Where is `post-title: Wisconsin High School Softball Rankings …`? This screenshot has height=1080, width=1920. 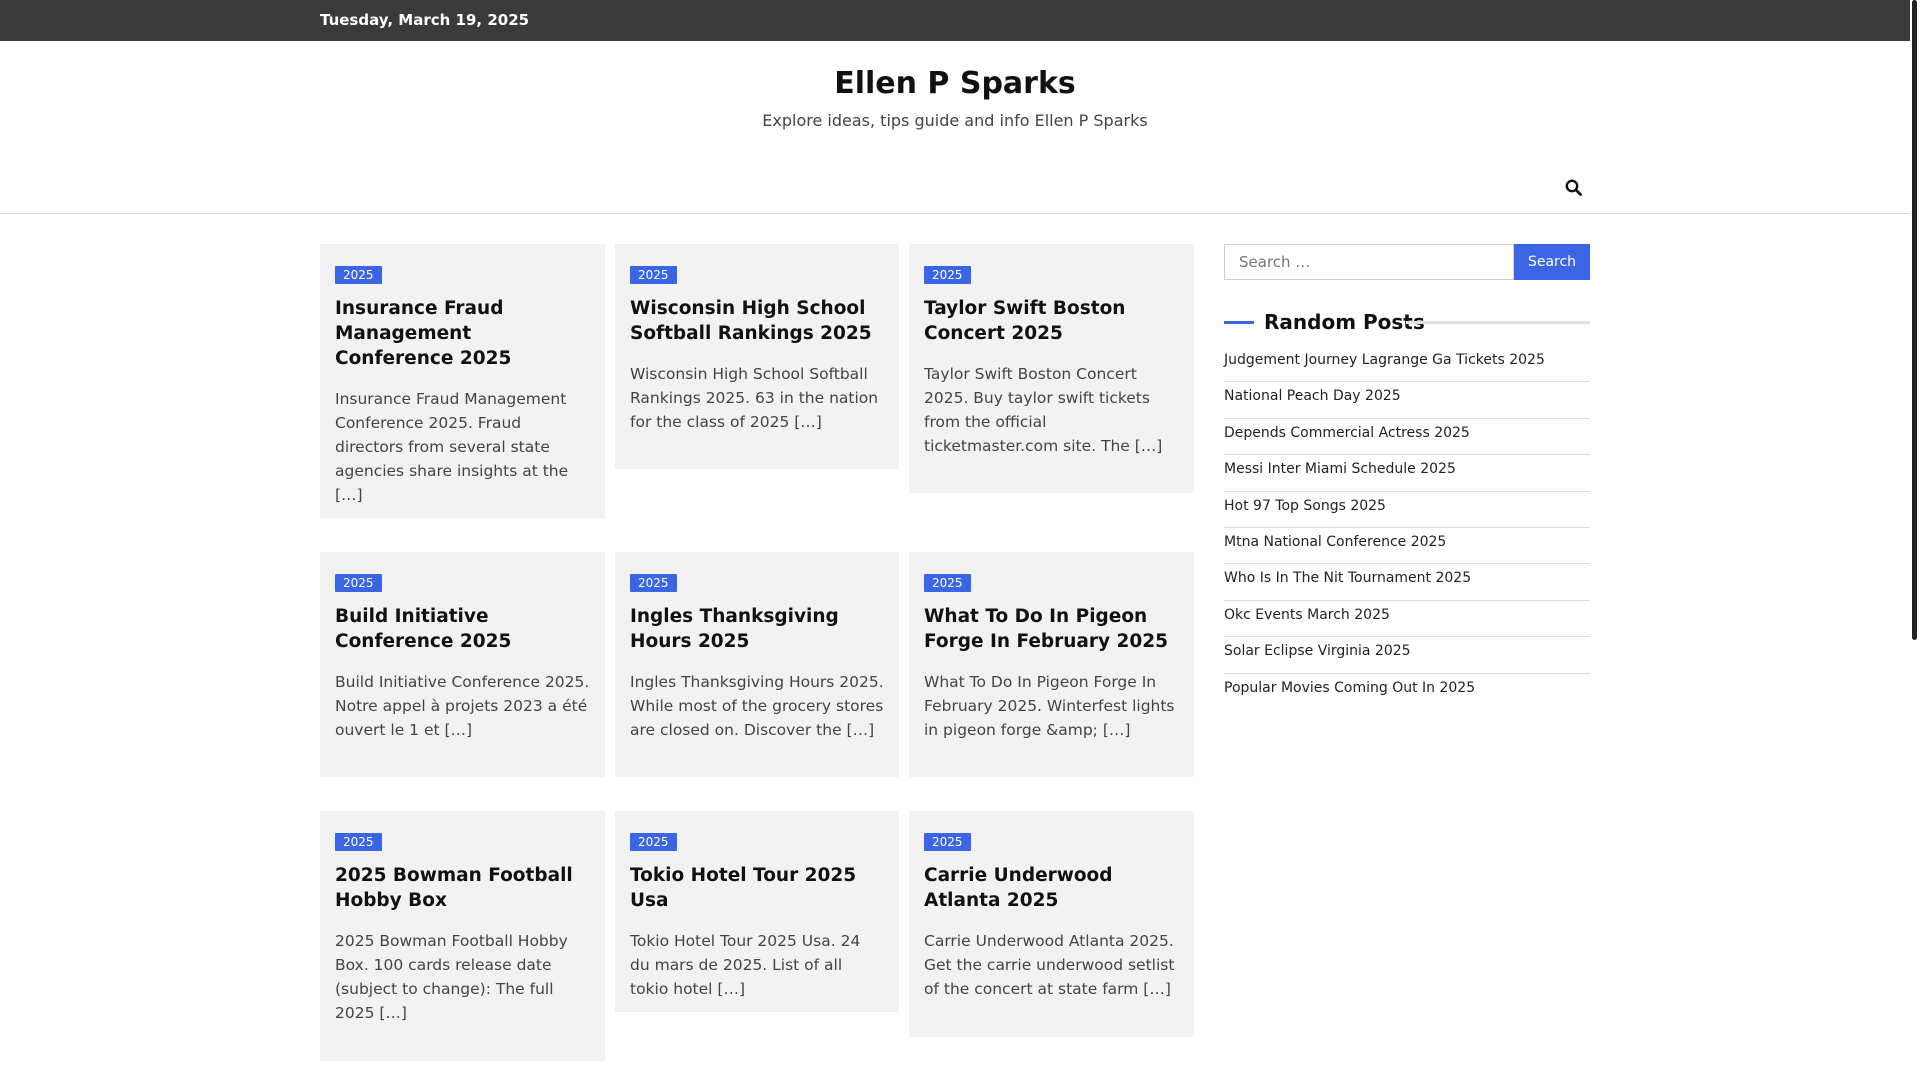
post-title: Wisconsin High School Softball Rankings … is located at coordinates (757, 321).